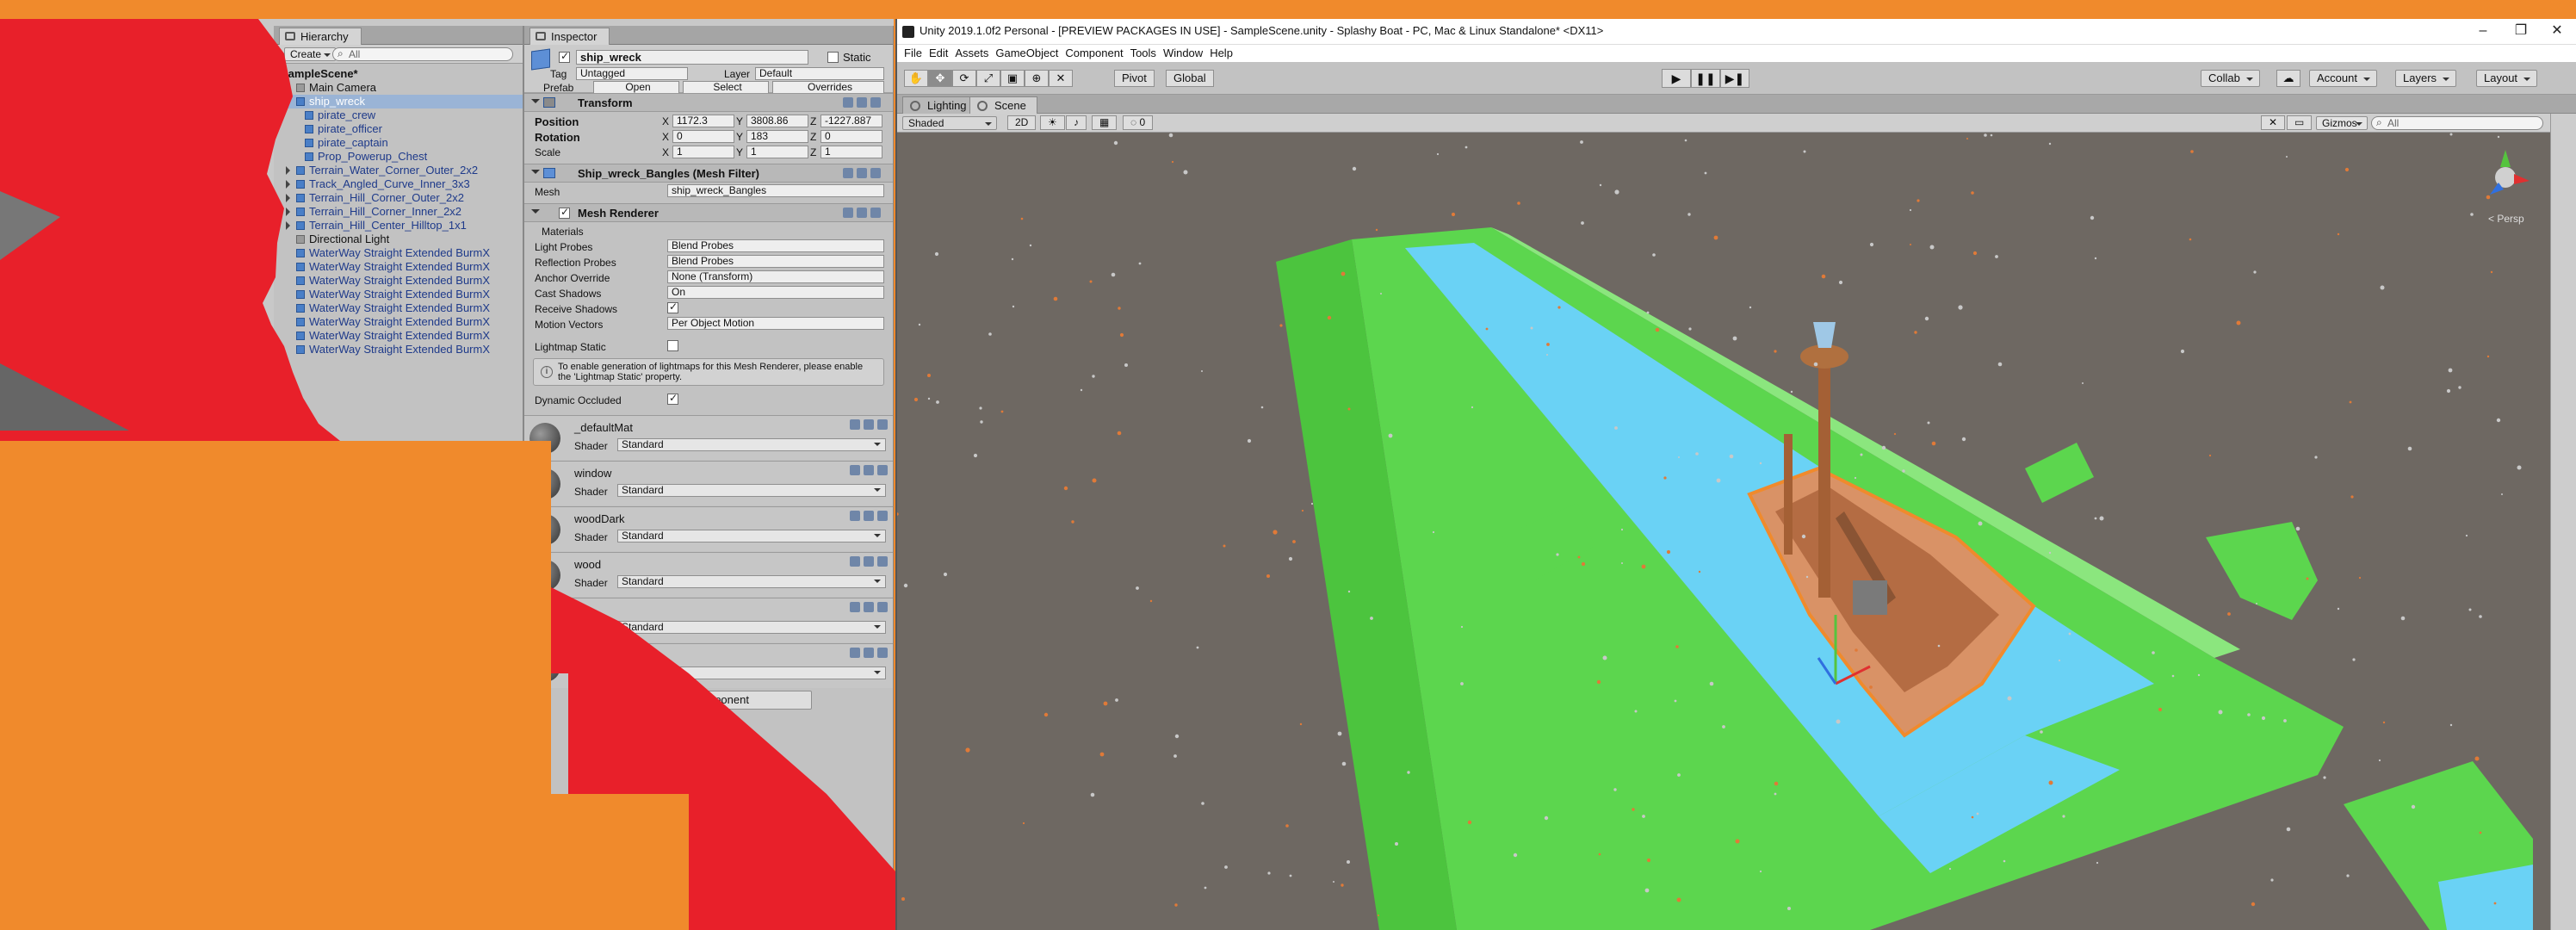 This screenshot has height=930, width=2576. What do you see at coordinates (1052, 123) in the screenshot?
I see `lighting-toggle: ☀` at bounding box center [1052, 123].